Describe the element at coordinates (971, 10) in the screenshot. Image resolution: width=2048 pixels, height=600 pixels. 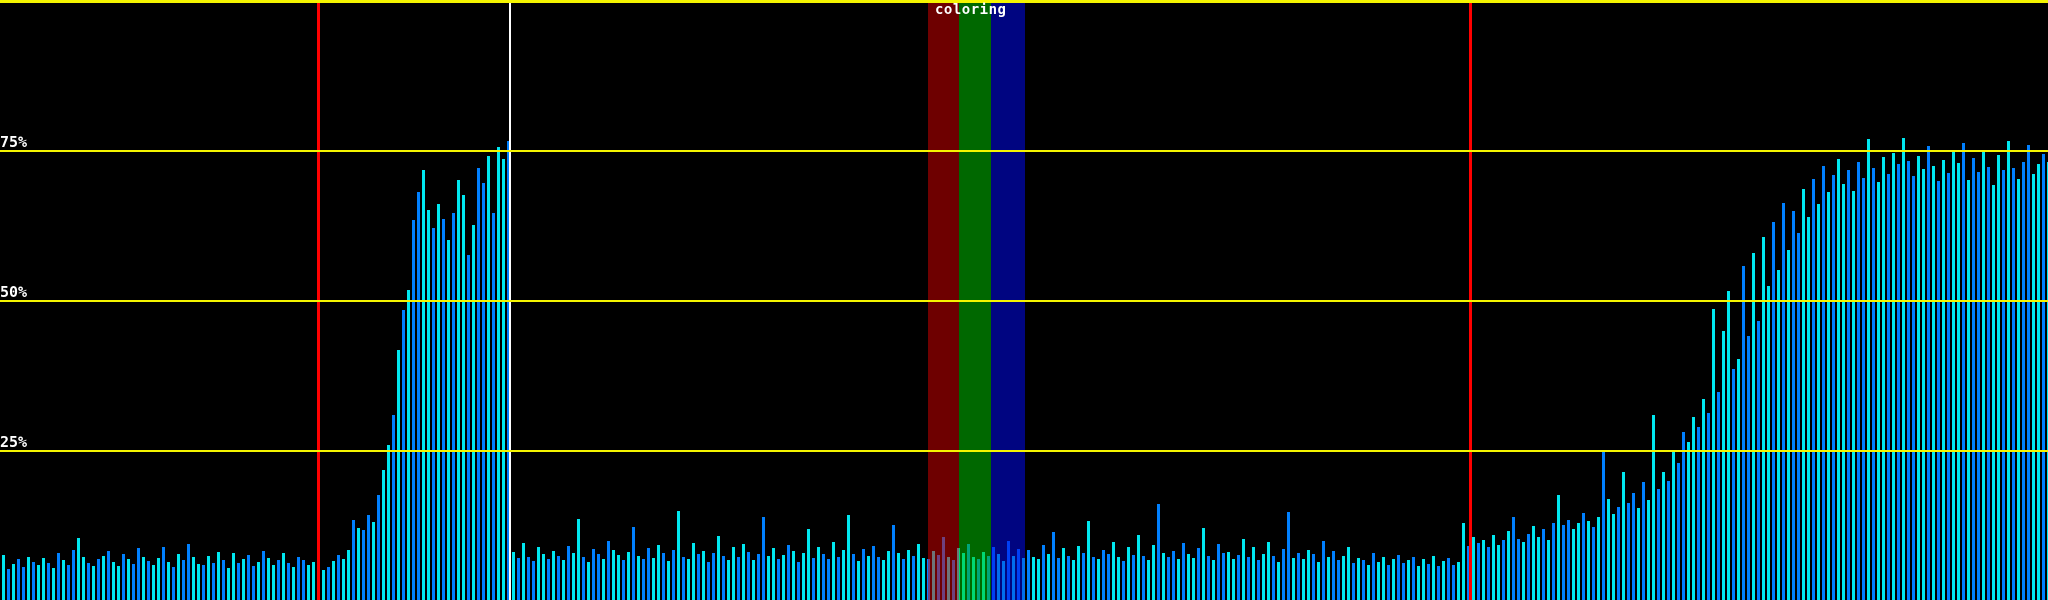
I see `coloring-label: coloring` at that location.